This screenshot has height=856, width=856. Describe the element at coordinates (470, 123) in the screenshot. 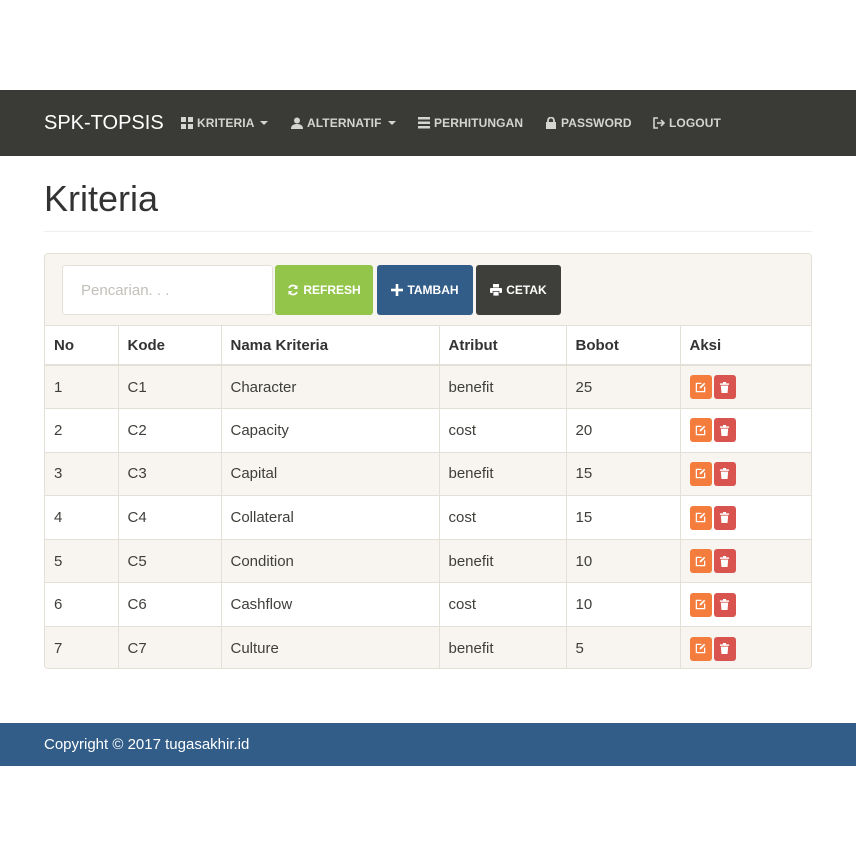

I see `nav-item-perhitungan: PERHITUNGAN` at that location.